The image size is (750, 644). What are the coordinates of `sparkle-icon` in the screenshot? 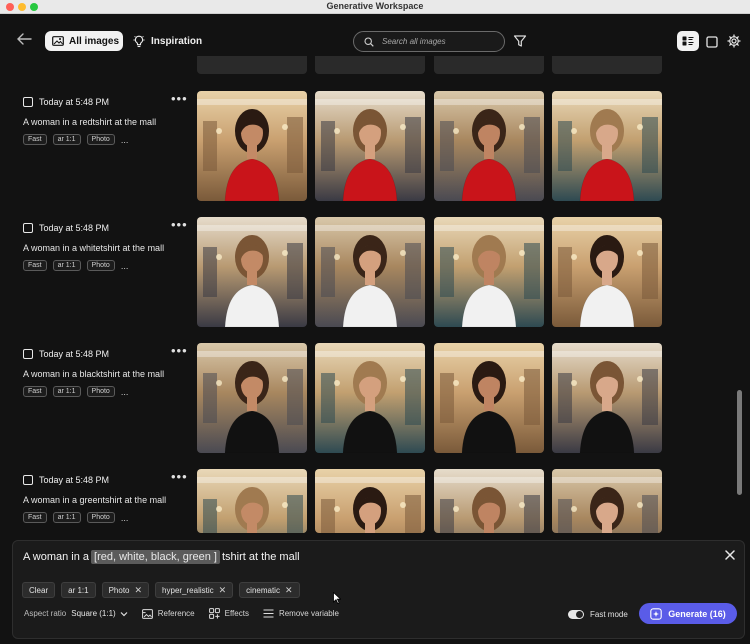 It's located at (656, 613).